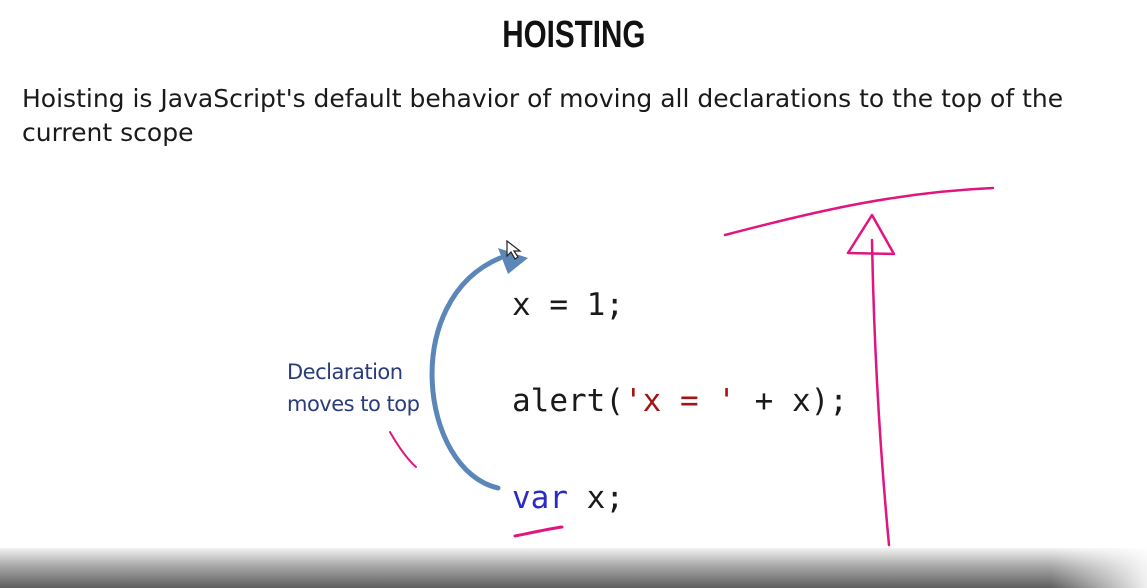 The image size is (1147, 588). What do you see at coordinates (880, 392) in the screenshot?
I see `pink-arrow-shaft` at bounding box center [880, 392].